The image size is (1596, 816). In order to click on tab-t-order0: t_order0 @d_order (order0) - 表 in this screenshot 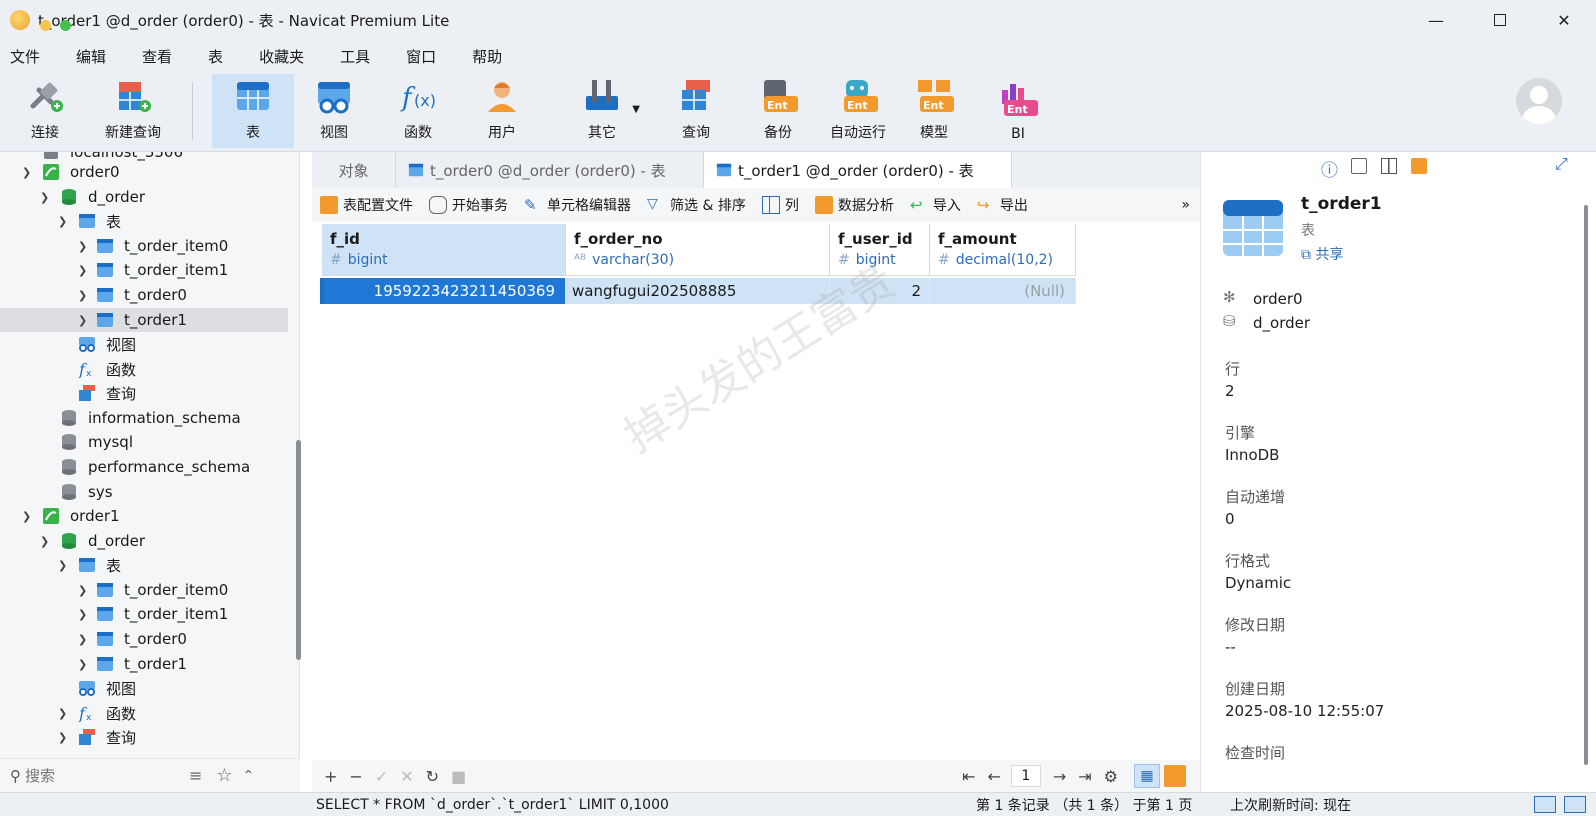, I will do `click(550, 170)`.